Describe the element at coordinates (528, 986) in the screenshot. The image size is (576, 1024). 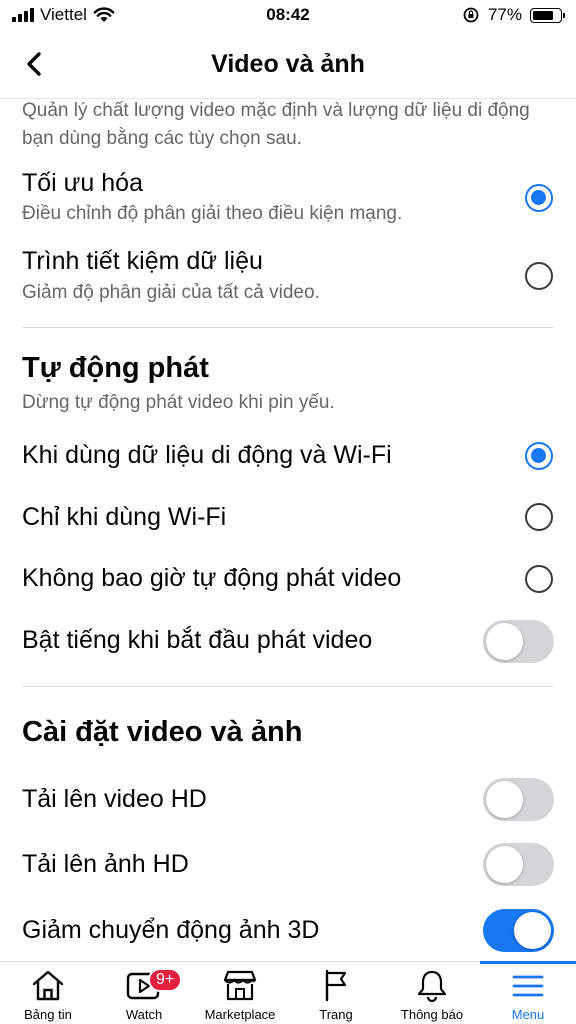
I see `menu-icon` at that location.